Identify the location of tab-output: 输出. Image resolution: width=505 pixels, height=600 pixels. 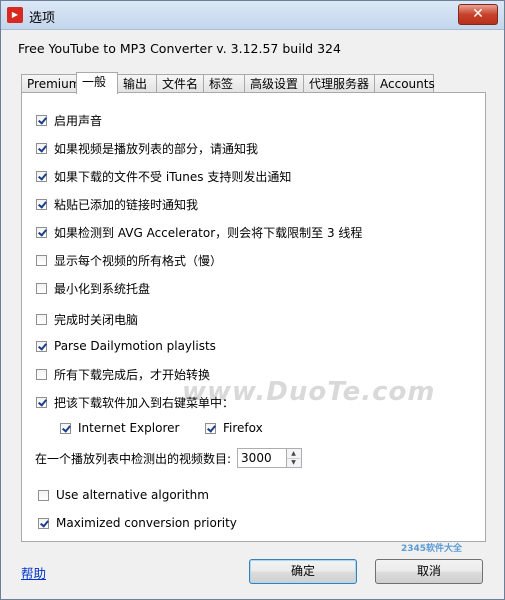
(137, 83).